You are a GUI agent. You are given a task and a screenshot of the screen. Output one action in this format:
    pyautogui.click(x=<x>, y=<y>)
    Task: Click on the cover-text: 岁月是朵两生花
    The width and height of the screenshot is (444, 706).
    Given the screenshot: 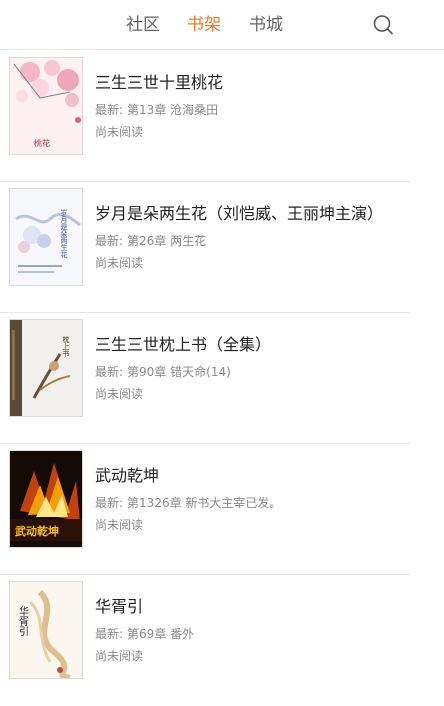 What is the action you would take?
    pyautogui.click(x=64, y=233)
    